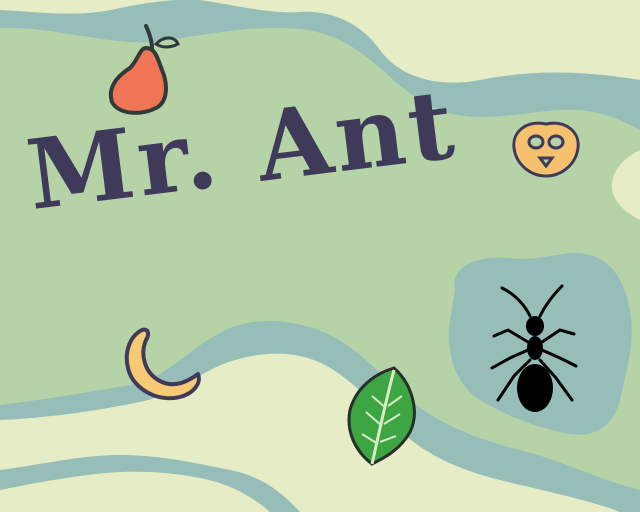 The image size is (640, 512). Describe the element at coordinates (144, 69) in the screenshot. I see `pear-icon` at that location.